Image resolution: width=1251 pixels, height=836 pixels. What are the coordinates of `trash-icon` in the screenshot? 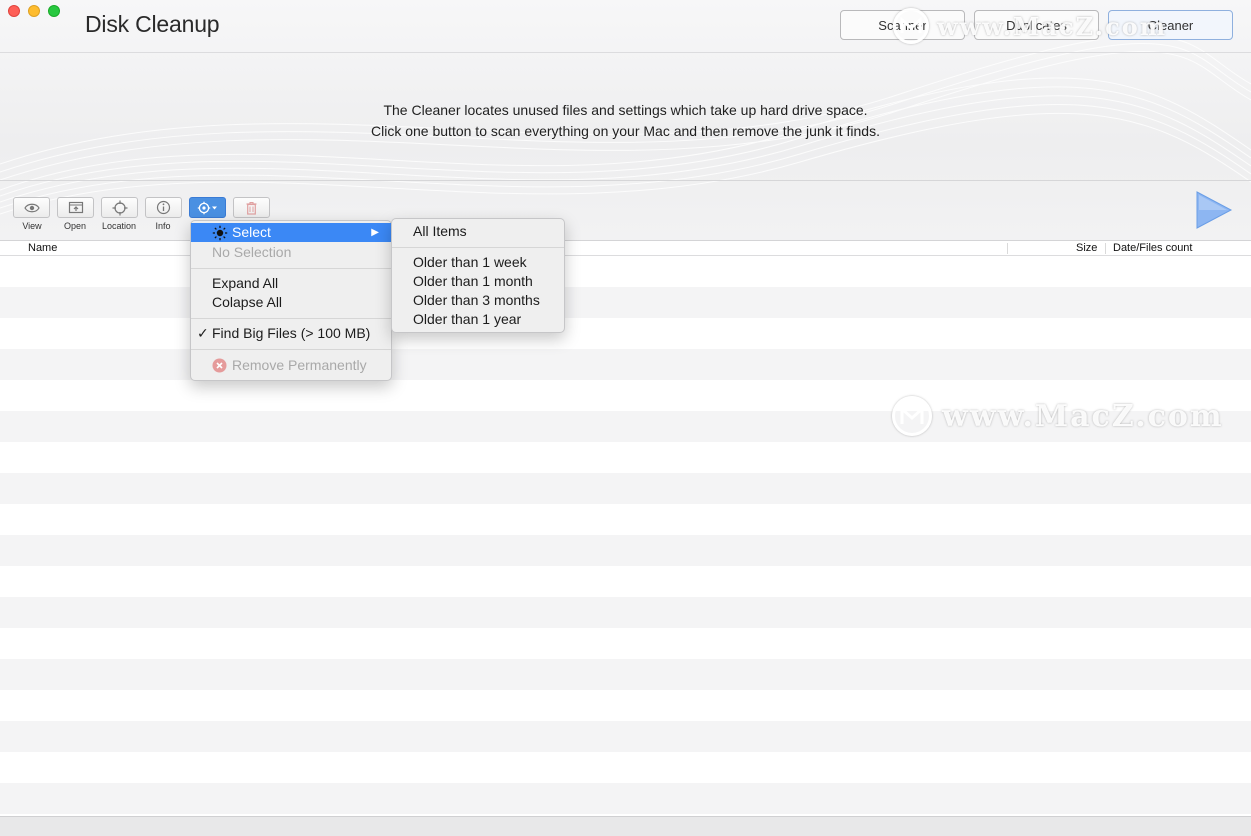 It's located at (251, 208).